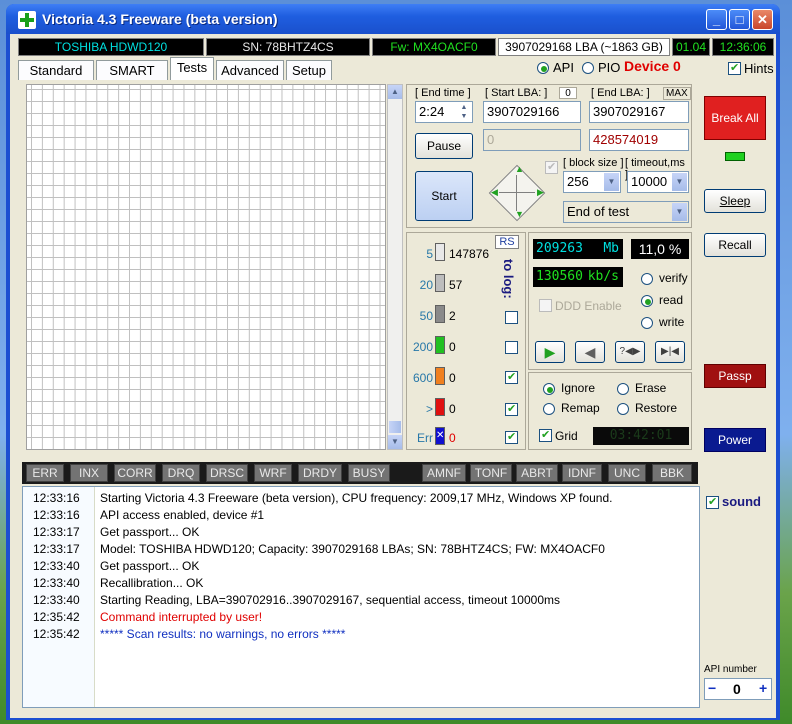 The height and width of the screenshot is (724, 792). I want to click on ddd-enable-checkbox, so click(545, 305).